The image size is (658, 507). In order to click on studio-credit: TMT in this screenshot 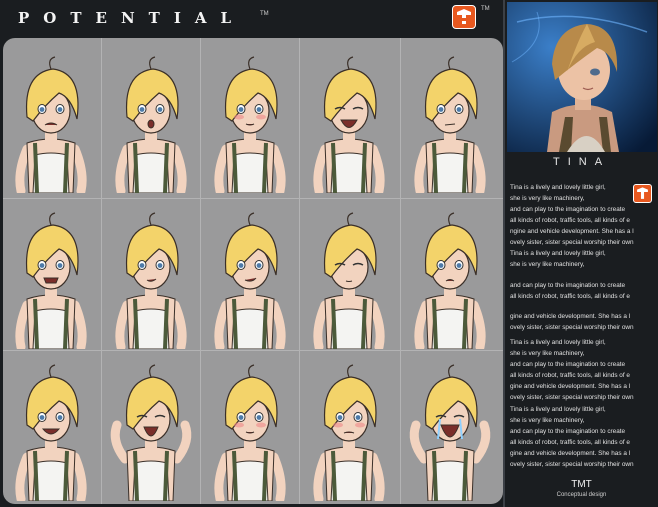, I will do `click(581, 484)`.